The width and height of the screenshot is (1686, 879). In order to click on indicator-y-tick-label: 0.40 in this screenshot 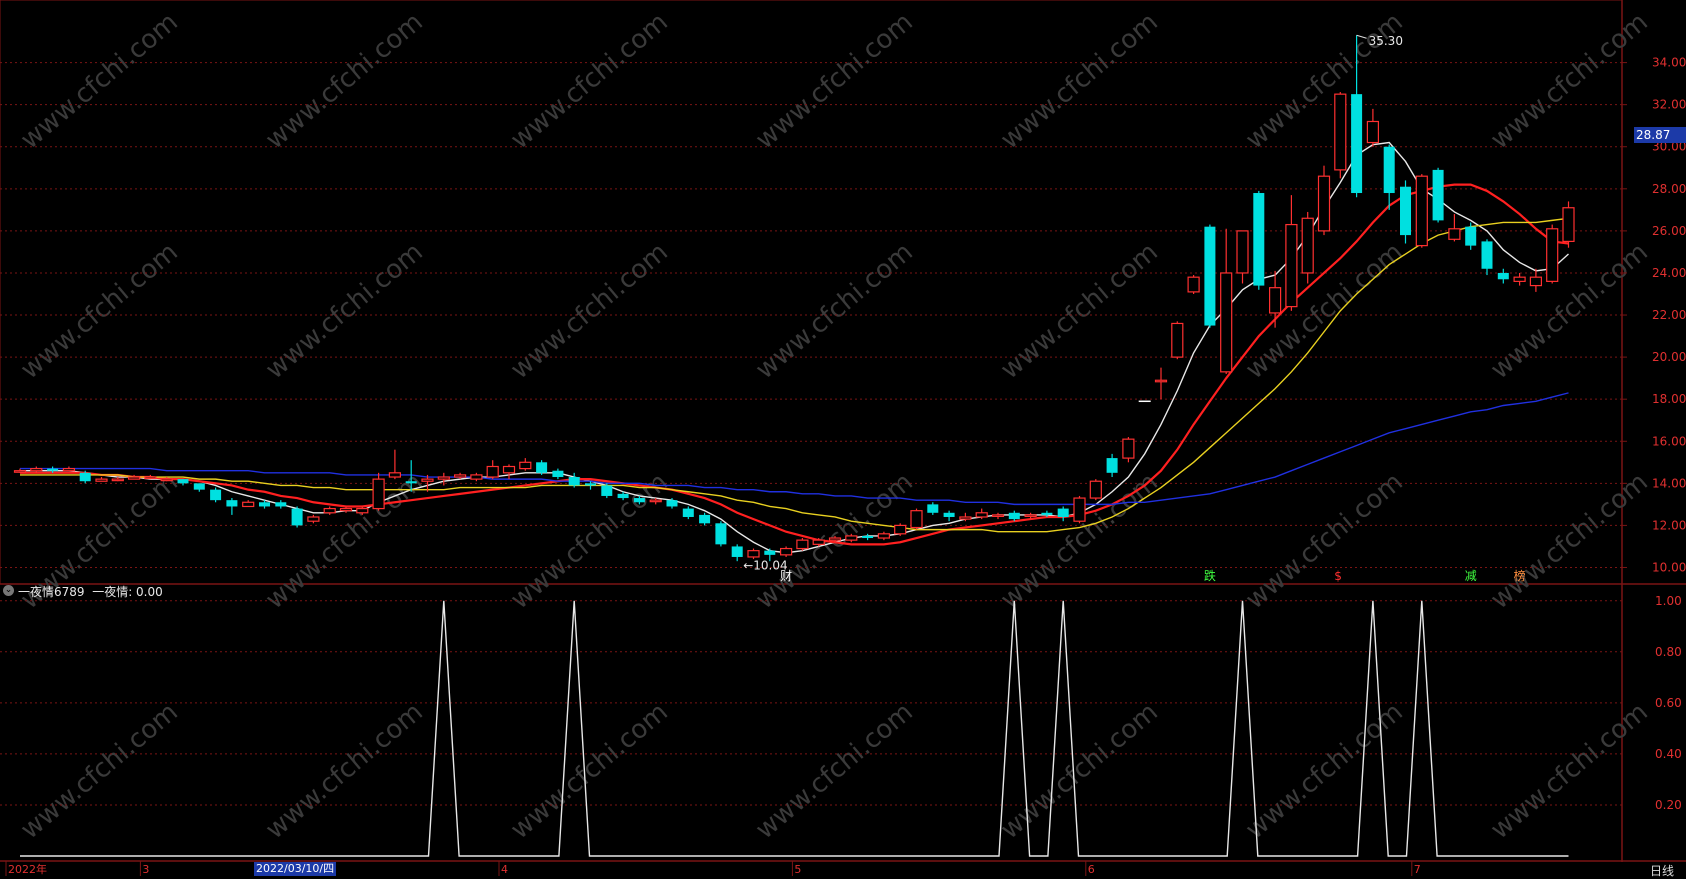, I will do `click(1668, 754)`.